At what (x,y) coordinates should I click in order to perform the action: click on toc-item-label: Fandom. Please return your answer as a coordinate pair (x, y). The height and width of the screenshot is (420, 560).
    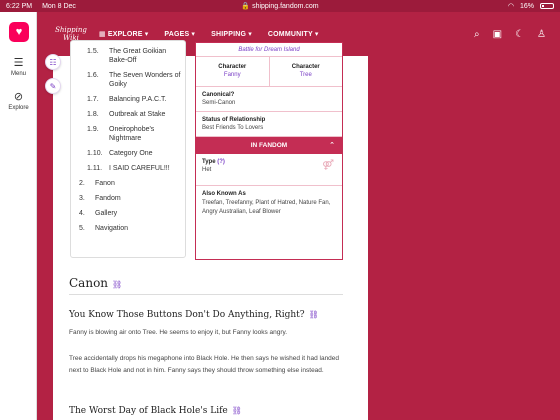
    Looking at the image, I should click on (108, 198).